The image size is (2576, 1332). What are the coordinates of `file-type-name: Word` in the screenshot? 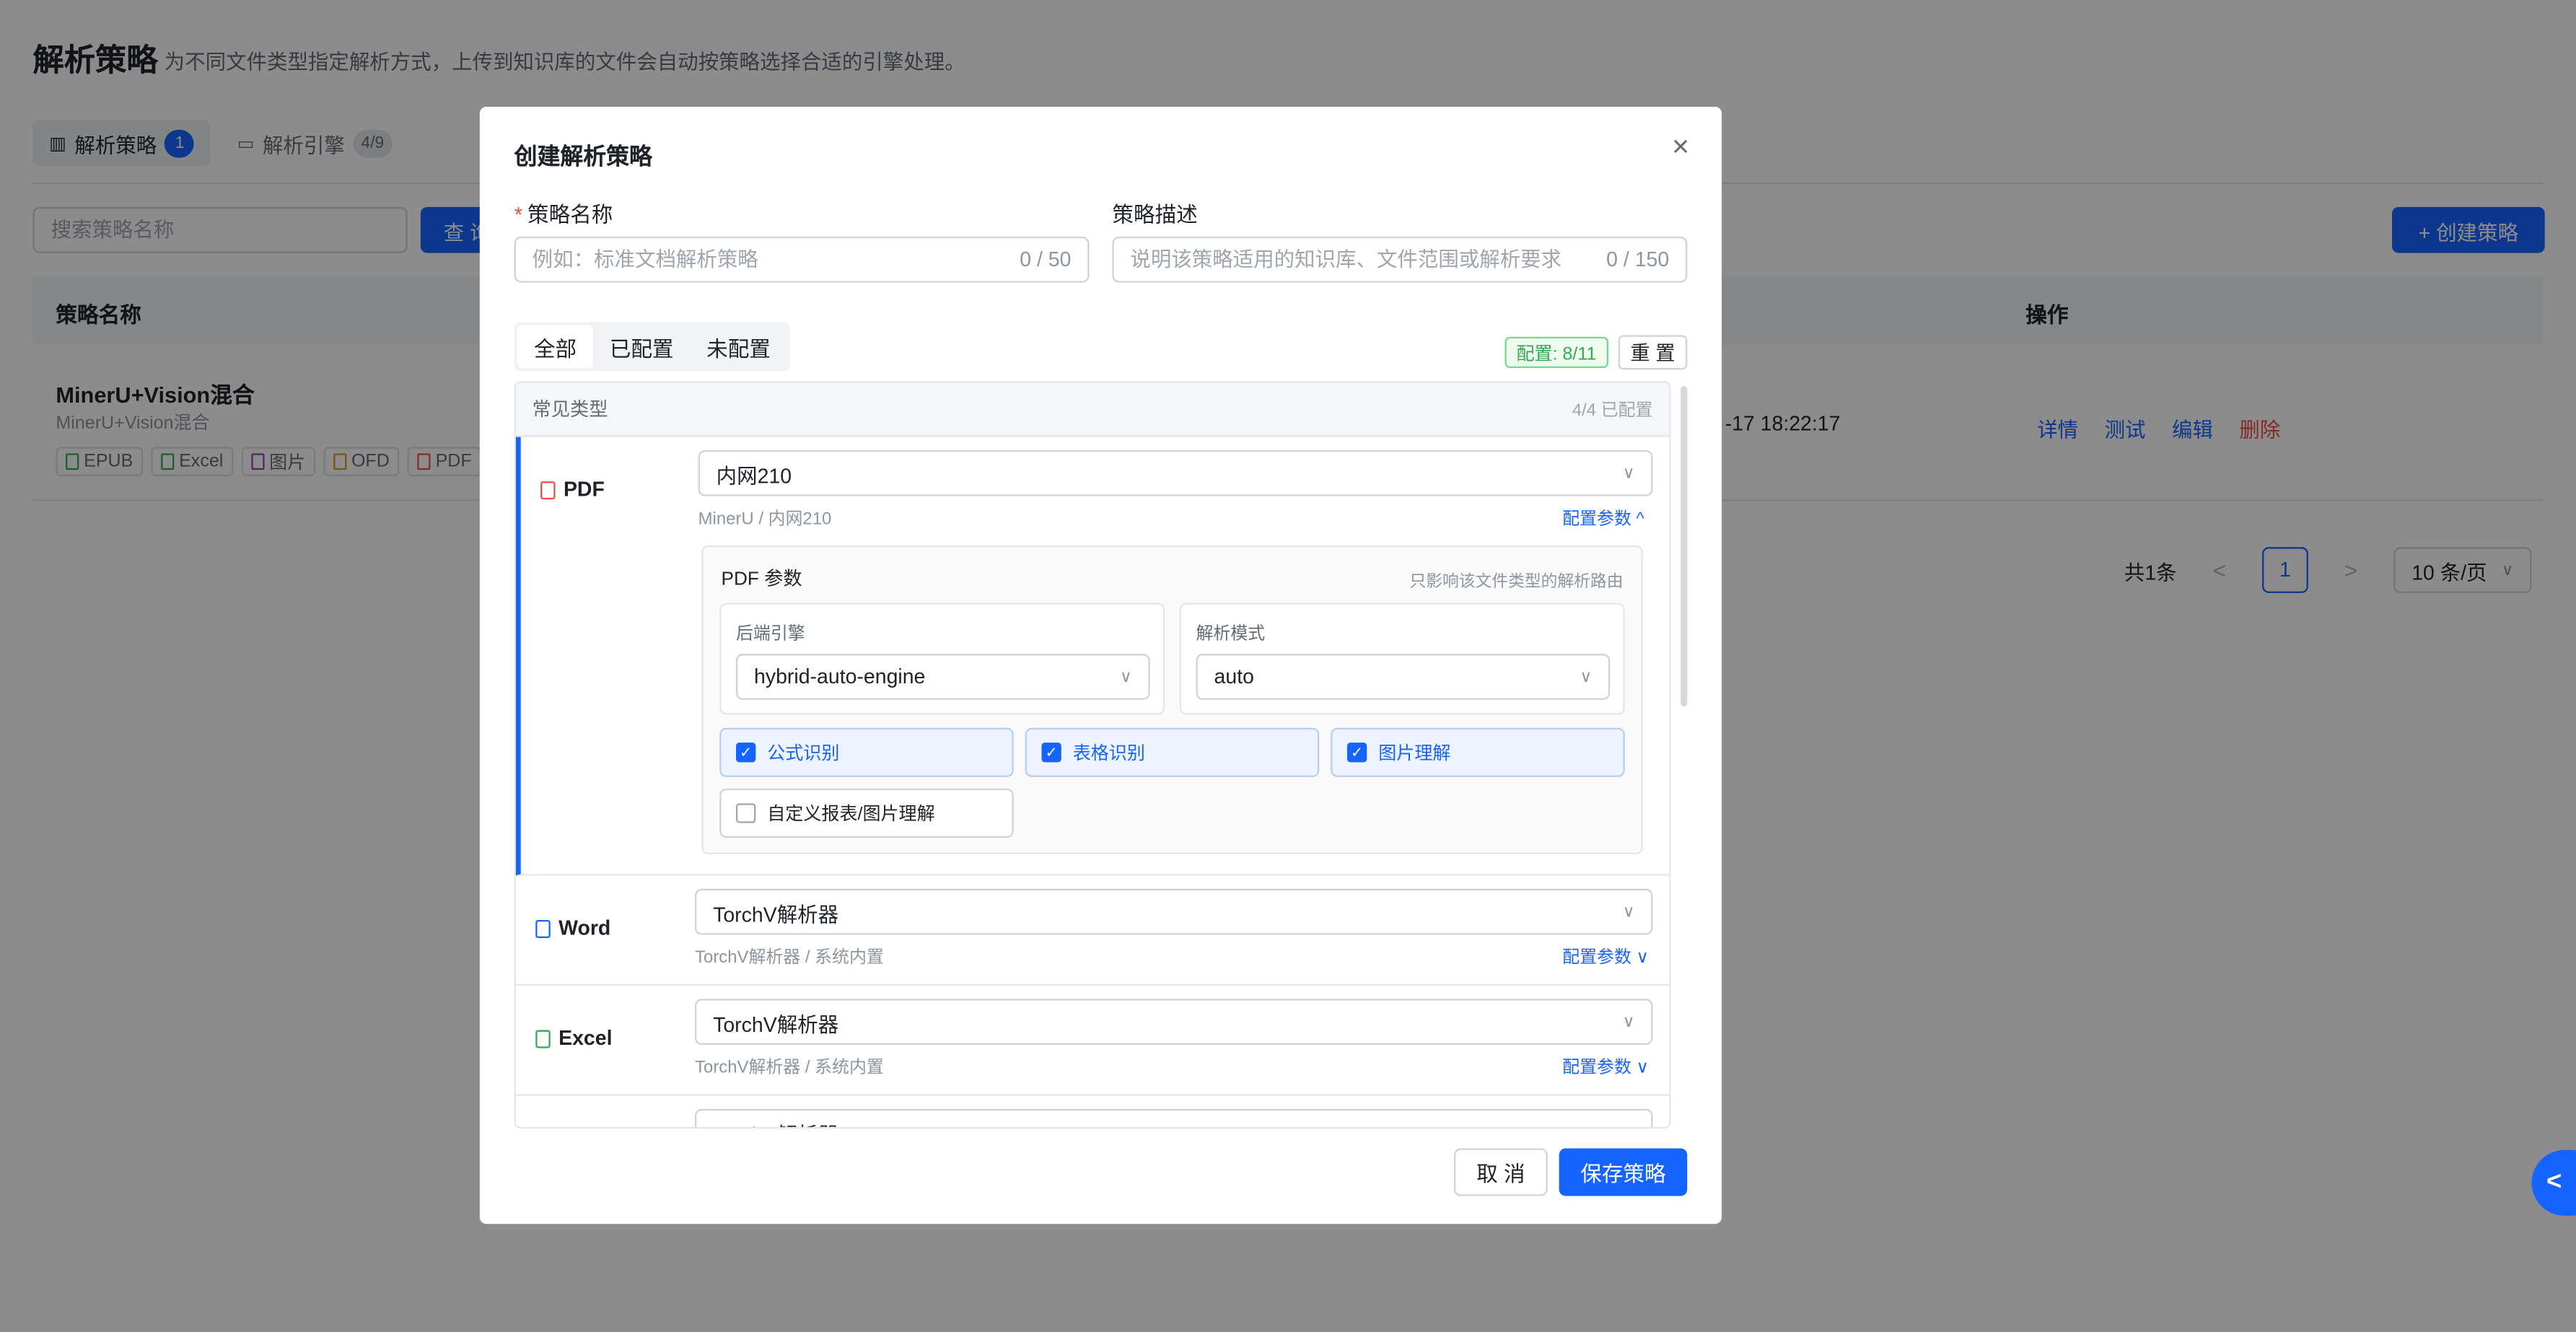 It's located at (572, 927).